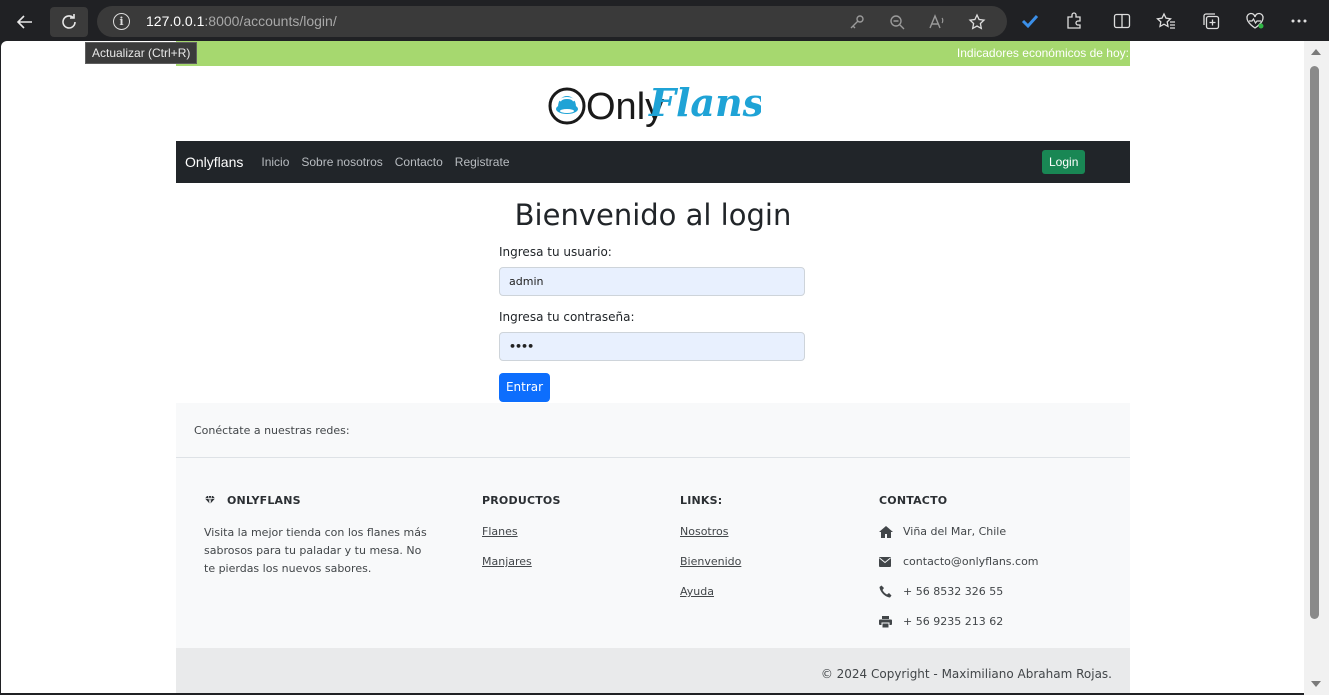 The width and height of the screenshot is (1329, 695). Describe the element at coordinates (319, 501) in the screenshot. I see `footer-brand-heading: ONLYFLANS` at that location.